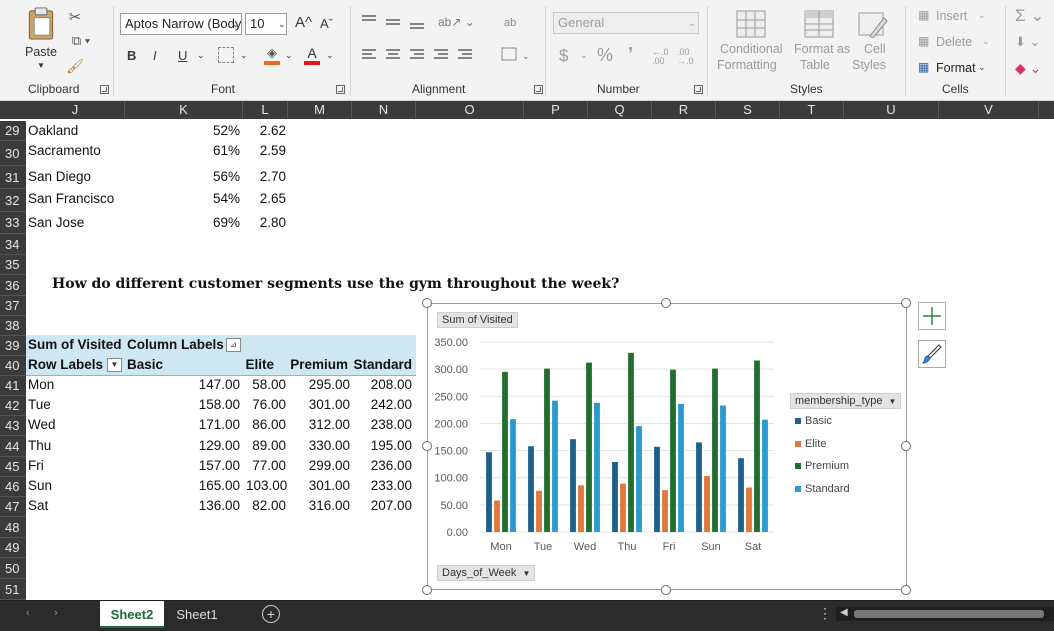 The image size is (1054, 631). What do you see at coordinates (210, 198) in the screenshot?
I see `city-pct: 54%` at bounding box center [210, 198].